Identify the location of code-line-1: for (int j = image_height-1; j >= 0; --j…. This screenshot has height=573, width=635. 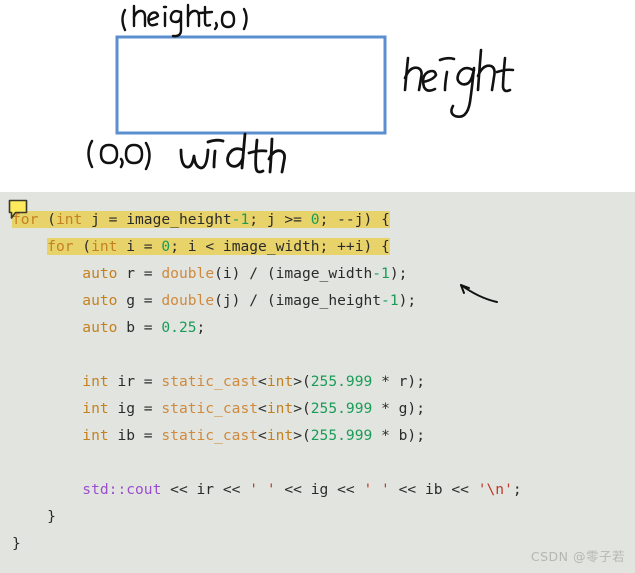
(201, 219).